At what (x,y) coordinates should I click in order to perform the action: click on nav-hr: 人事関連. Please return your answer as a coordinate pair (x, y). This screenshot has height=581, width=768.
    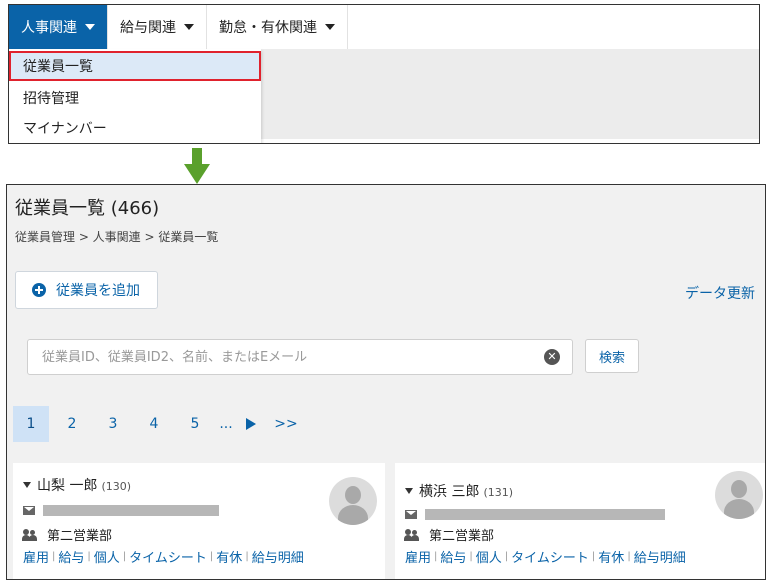
    Looking at the image, I should click on (58, 27).